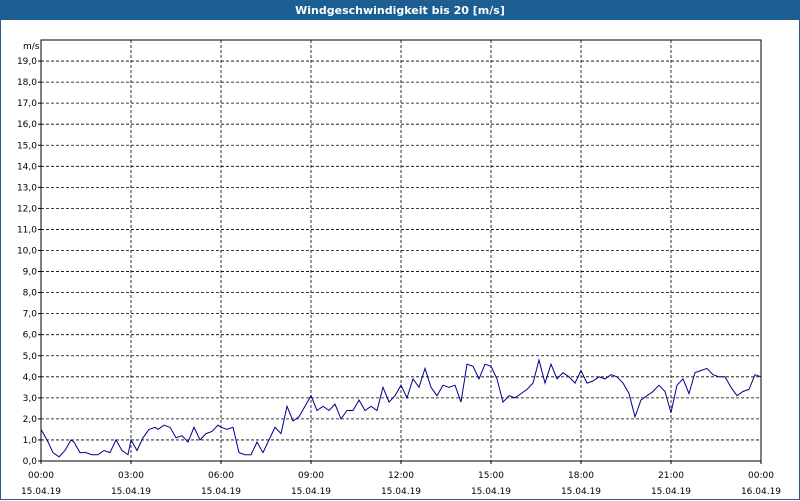 The image size is (800, 501). What do you see at coordinates (27, 188) in the screenshot?
I see `y-tick-label: 13,0` at bounding box center [27, 188].